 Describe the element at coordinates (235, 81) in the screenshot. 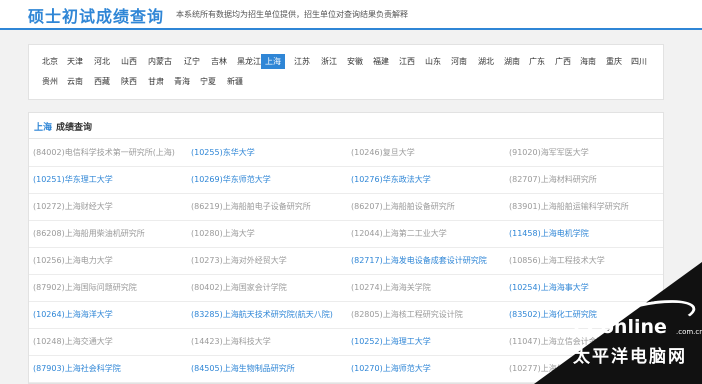

I see `province-item: 新疆` at that location.